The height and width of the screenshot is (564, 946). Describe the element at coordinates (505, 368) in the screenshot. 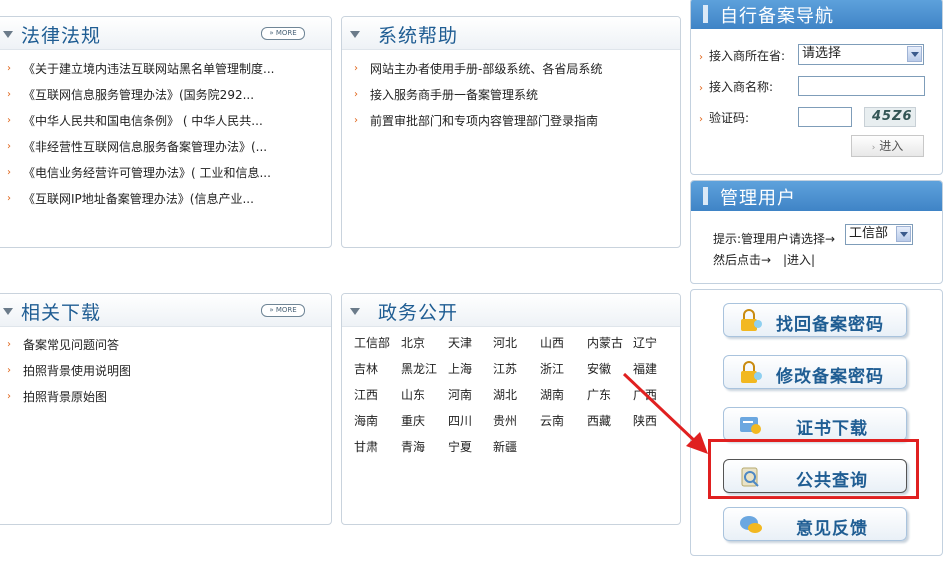

I see `region-link: 江苏` at that location.